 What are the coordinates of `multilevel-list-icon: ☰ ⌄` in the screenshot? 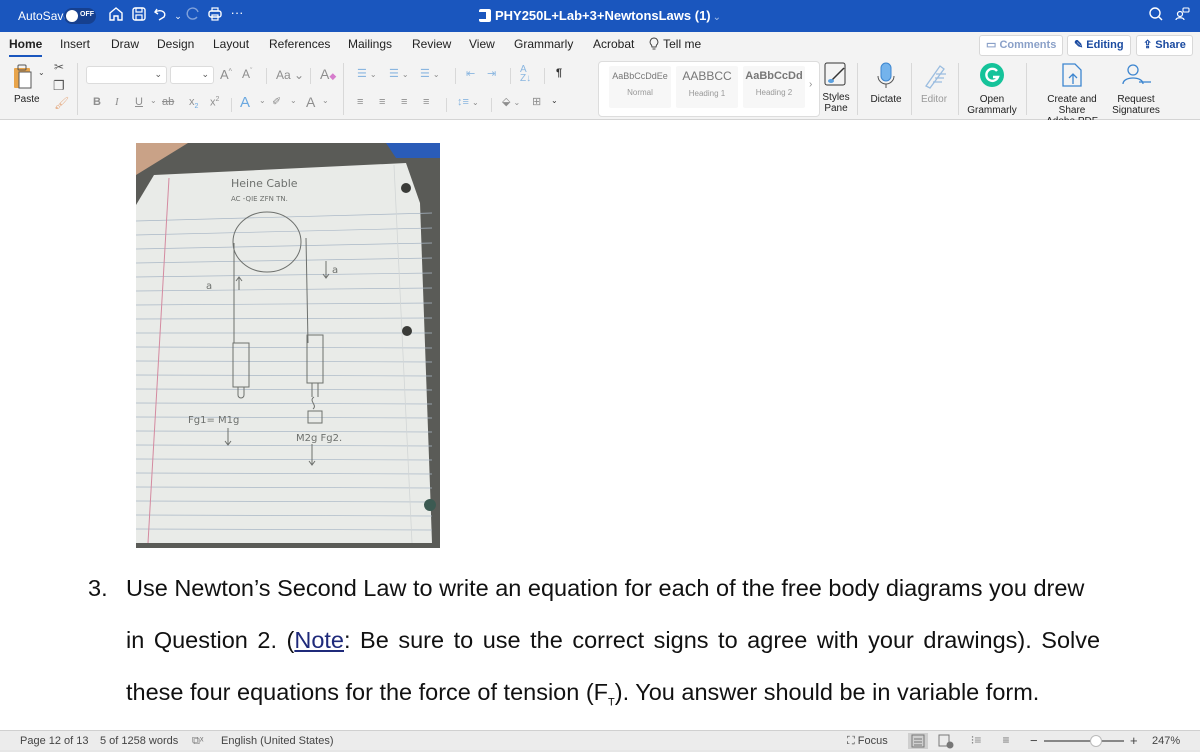 It's located at (430, 73).